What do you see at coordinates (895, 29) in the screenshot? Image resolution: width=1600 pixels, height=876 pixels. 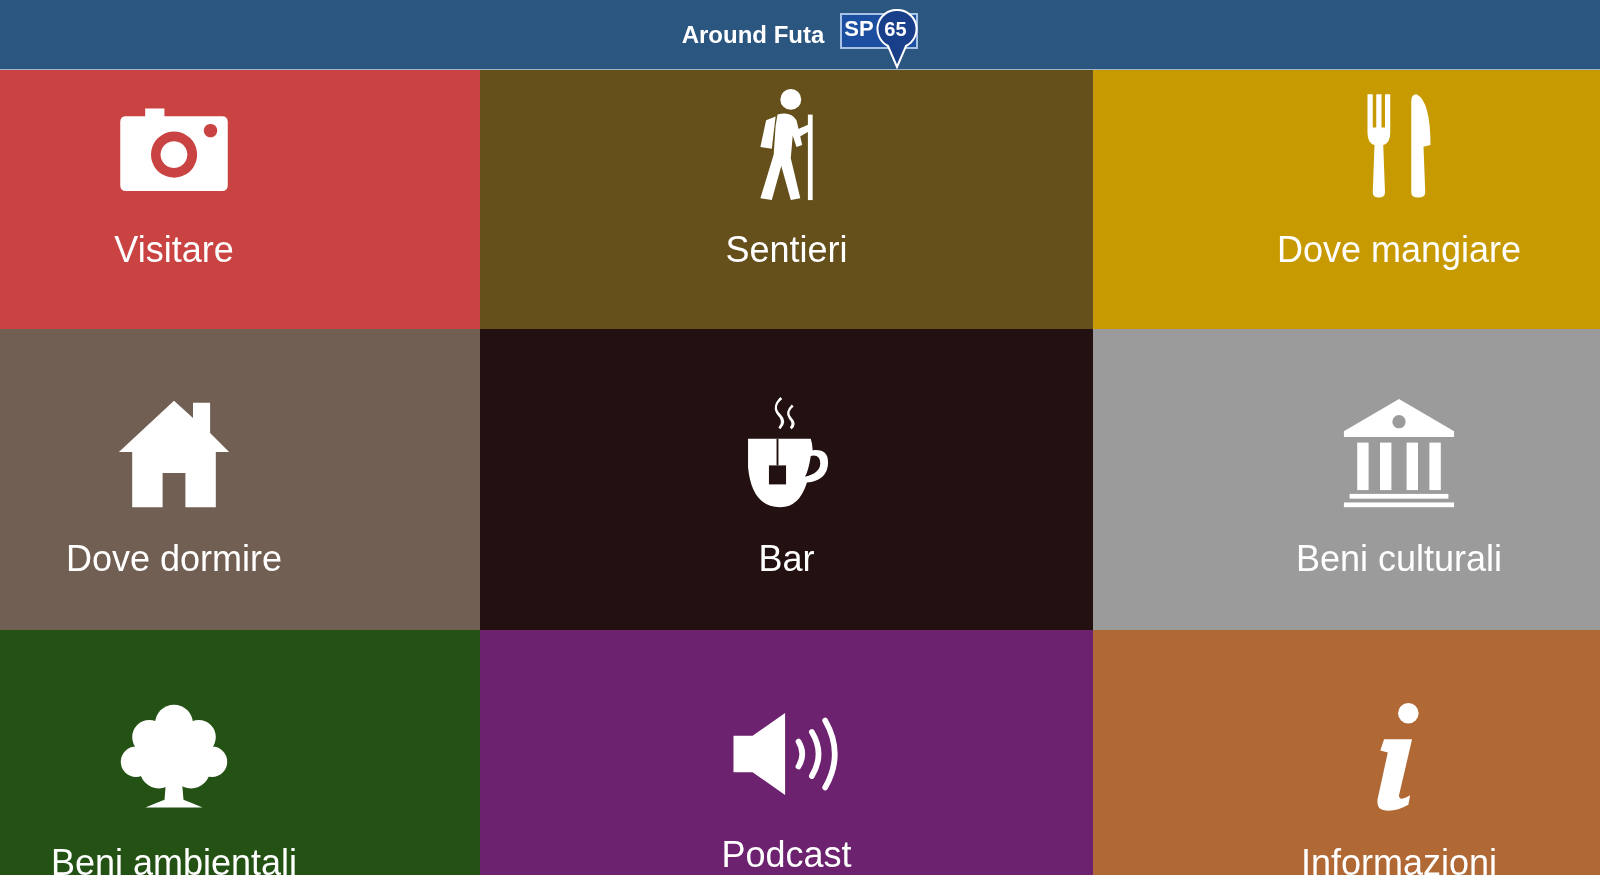 I see `logo-number: 65` at bounding box center [895, 29].